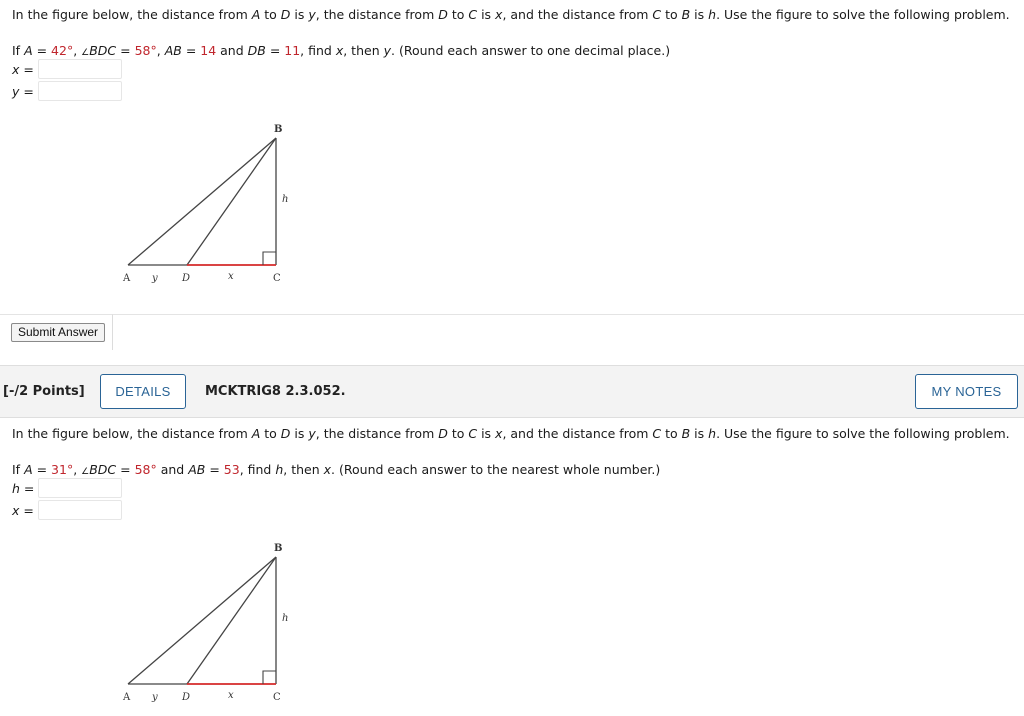 This screenshot has height=716, width=1024. Describe the element at coordinates (568, 314) in the screenshot. I see `divider` at that location.